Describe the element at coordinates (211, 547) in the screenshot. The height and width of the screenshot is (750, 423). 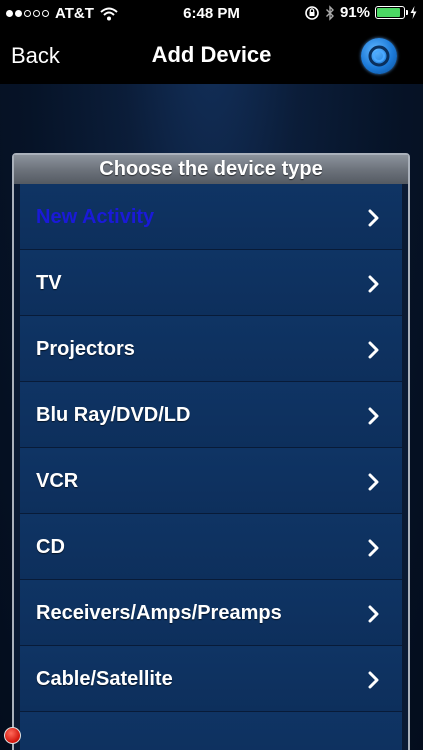
I see `list-item-cd: CD` at that location.